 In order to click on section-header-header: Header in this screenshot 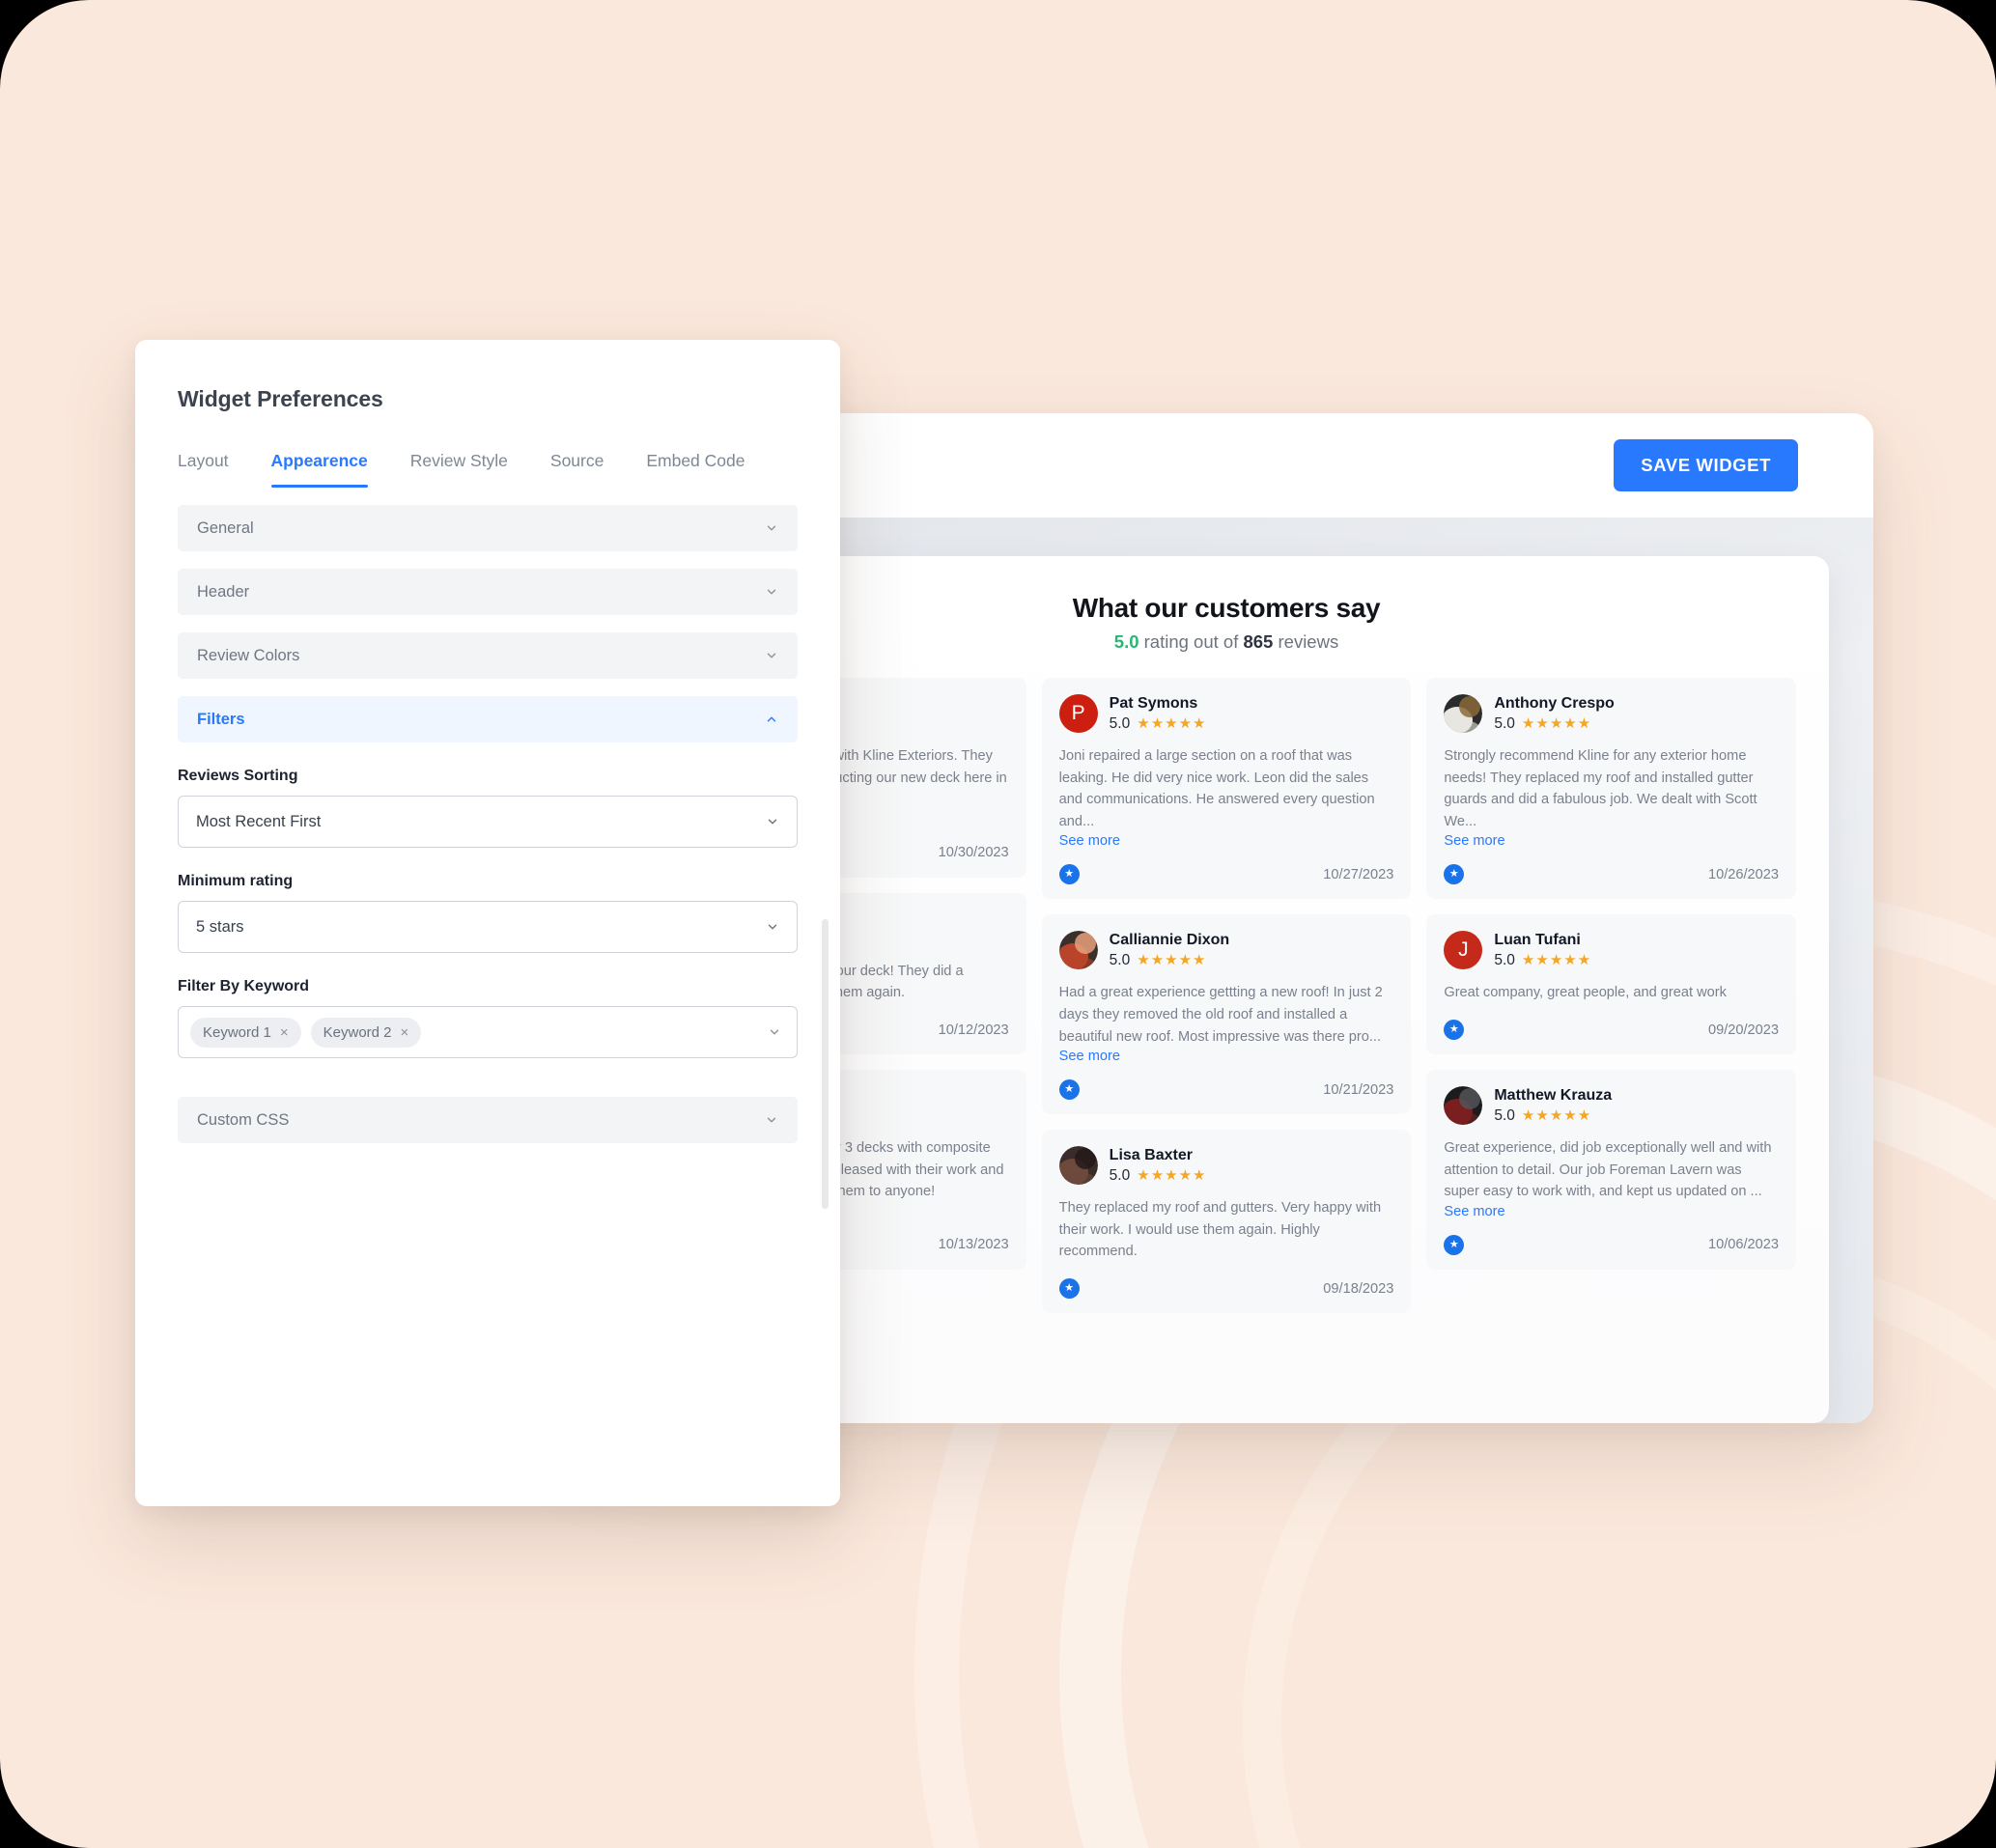, I will do `click(488, 592)`.